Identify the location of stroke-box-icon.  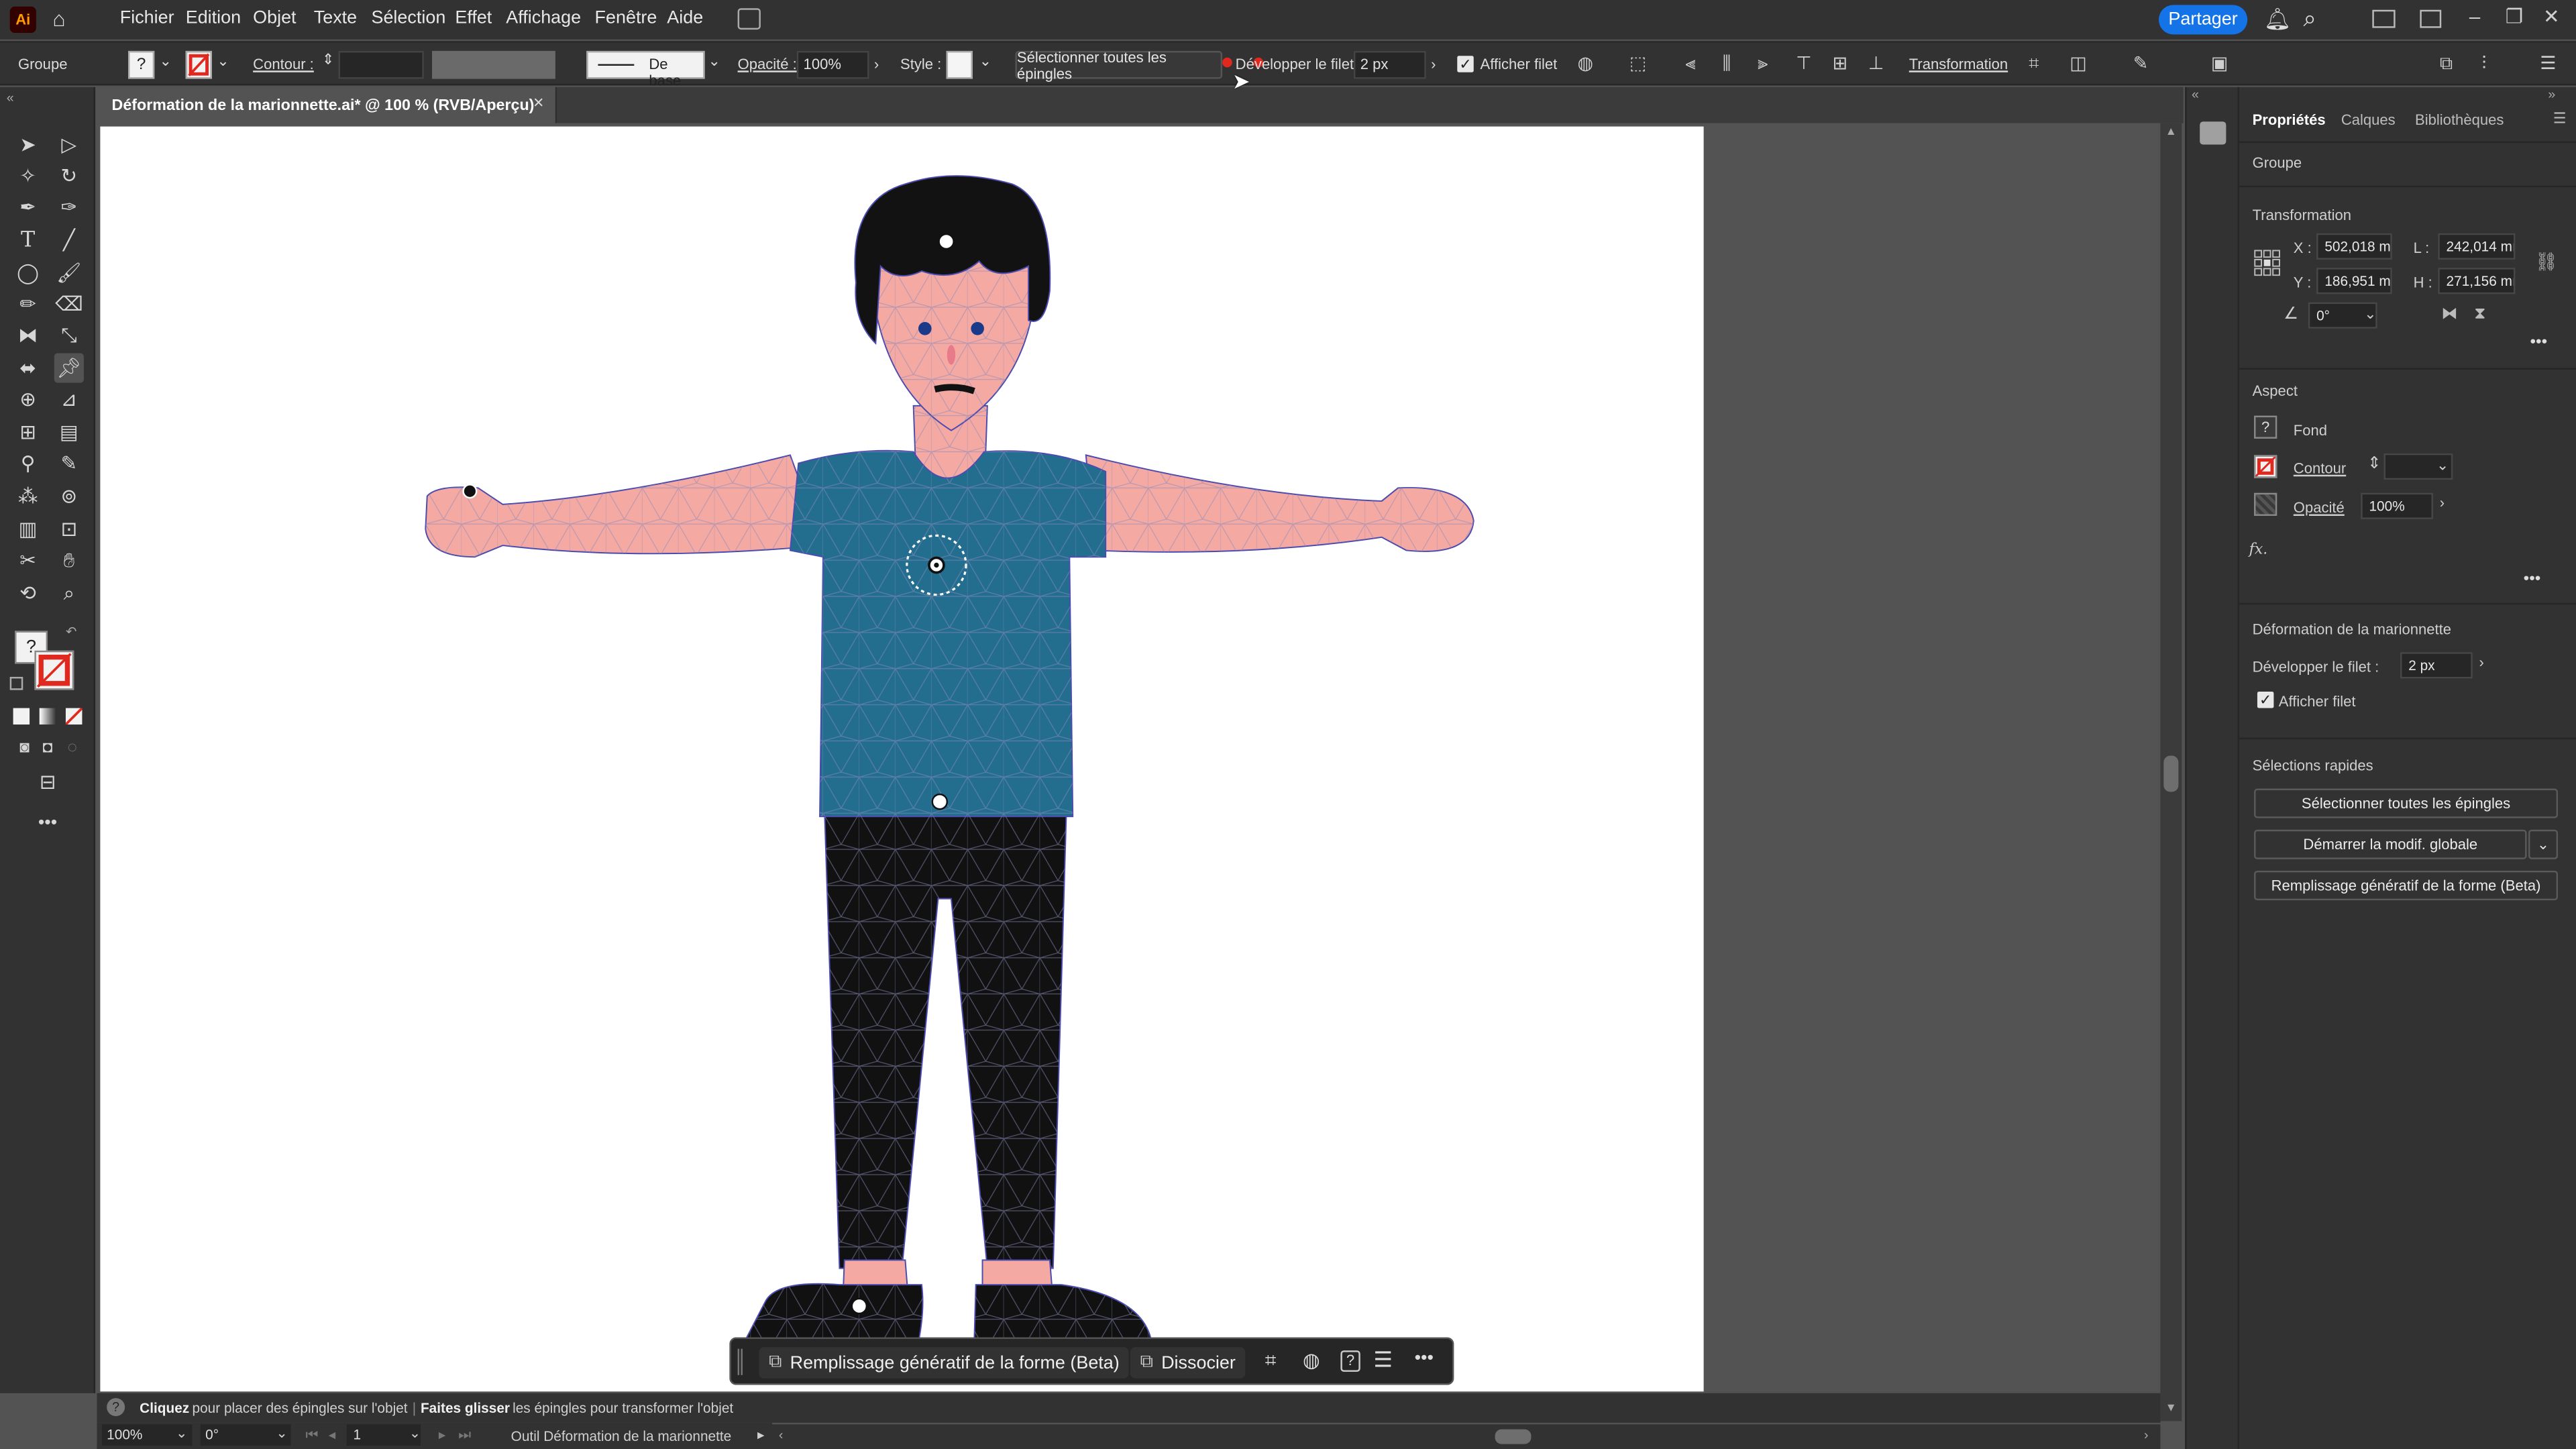
(54, 670).